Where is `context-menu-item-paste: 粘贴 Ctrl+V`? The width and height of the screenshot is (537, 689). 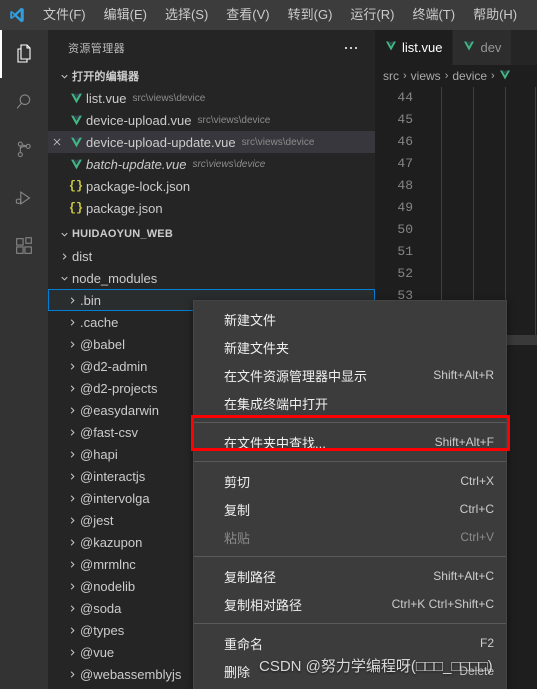 context-menu-item-paste: 粘贴 Ctrl+V is located at coordinates (350, 537).